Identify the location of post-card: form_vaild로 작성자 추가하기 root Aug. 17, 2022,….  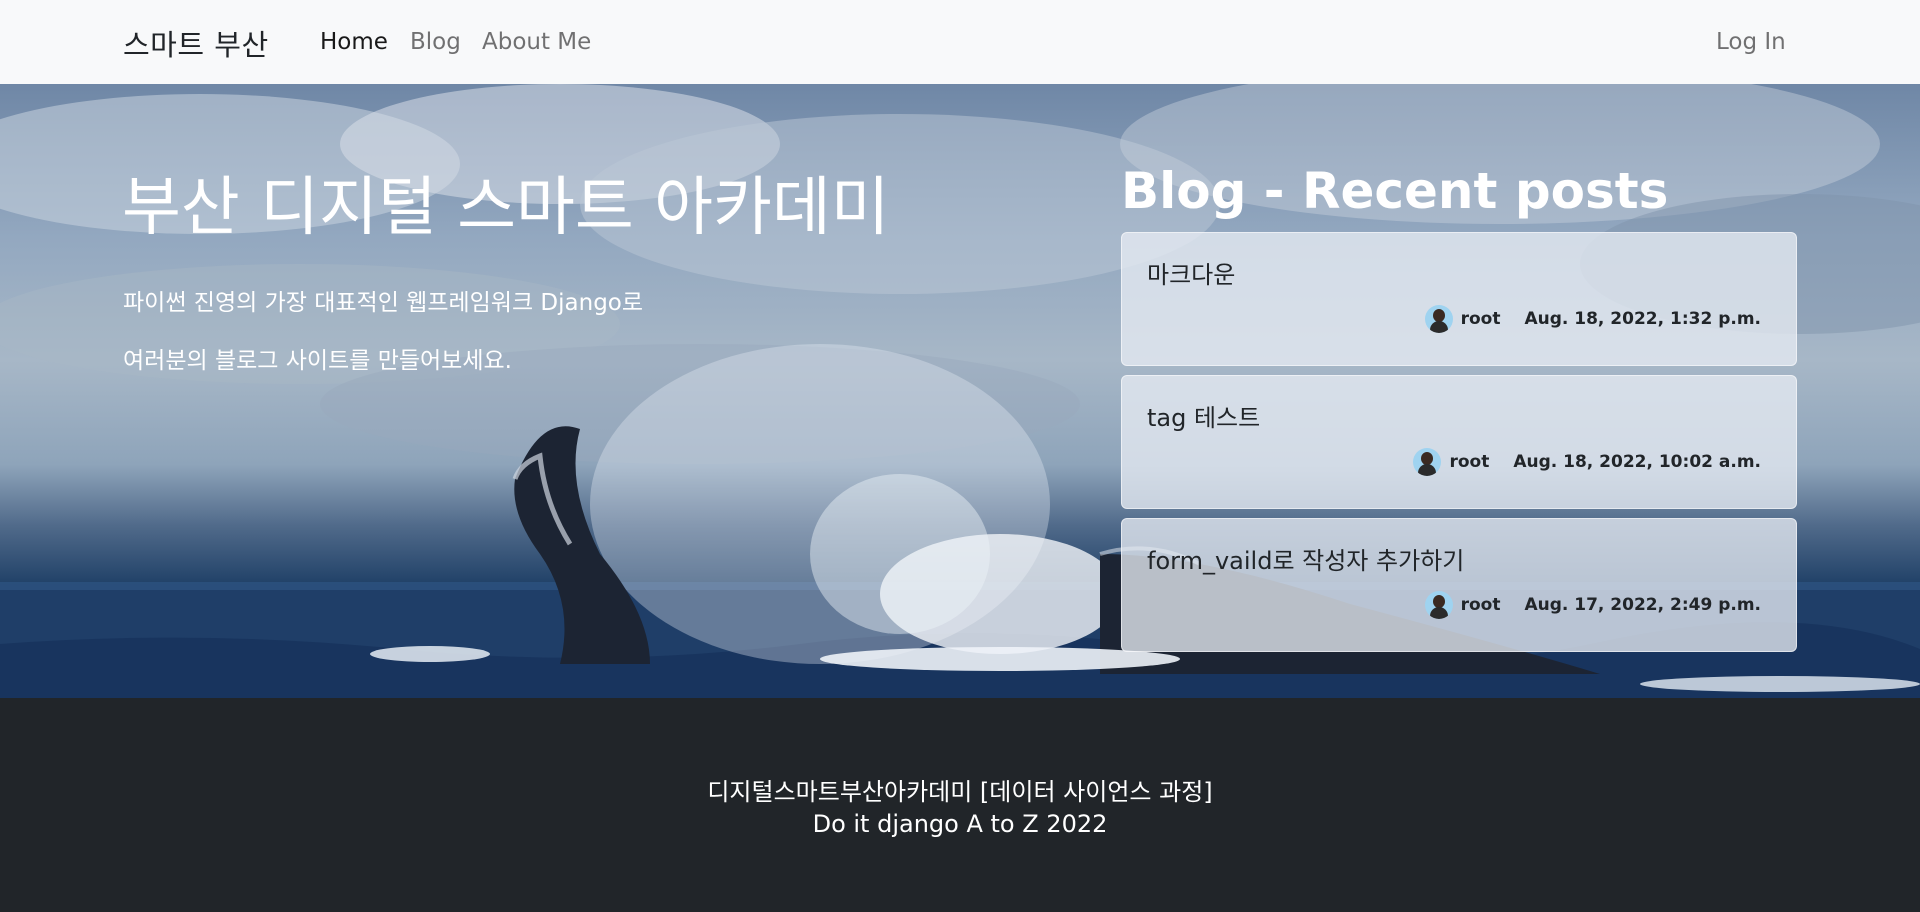
(1459, 585).